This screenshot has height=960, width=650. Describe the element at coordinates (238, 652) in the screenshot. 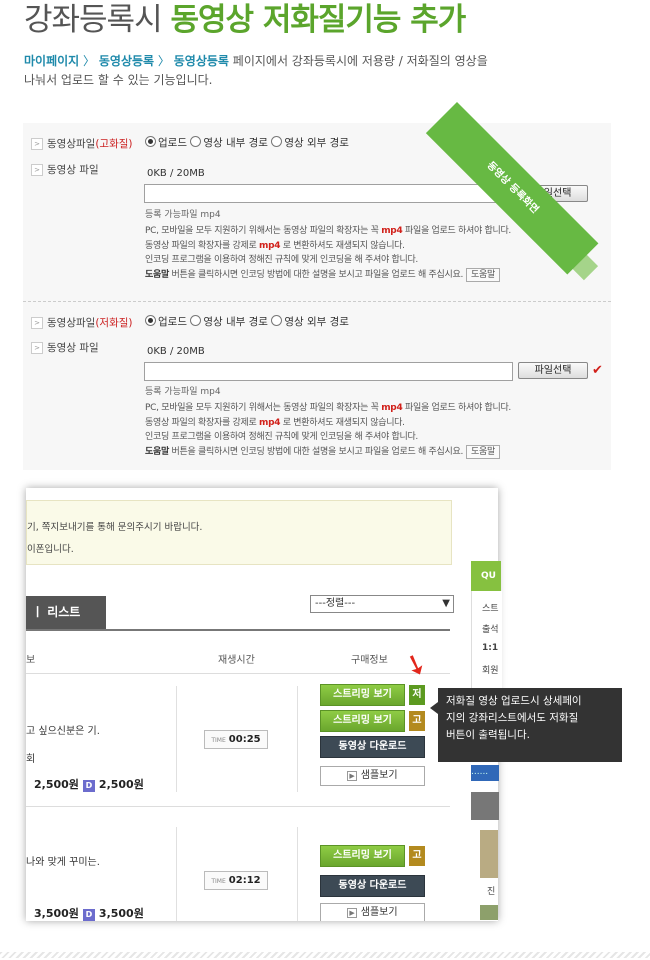

I see `table-header: 보 재생시간 구매정보` at that location.